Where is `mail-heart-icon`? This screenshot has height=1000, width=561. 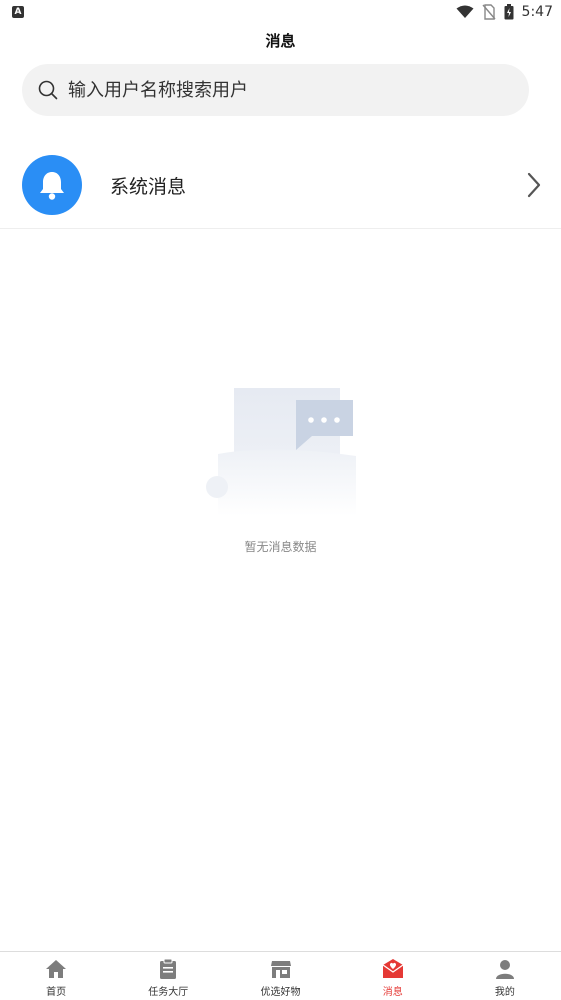 mail-heart-icon is located at coordinates (393, 968).